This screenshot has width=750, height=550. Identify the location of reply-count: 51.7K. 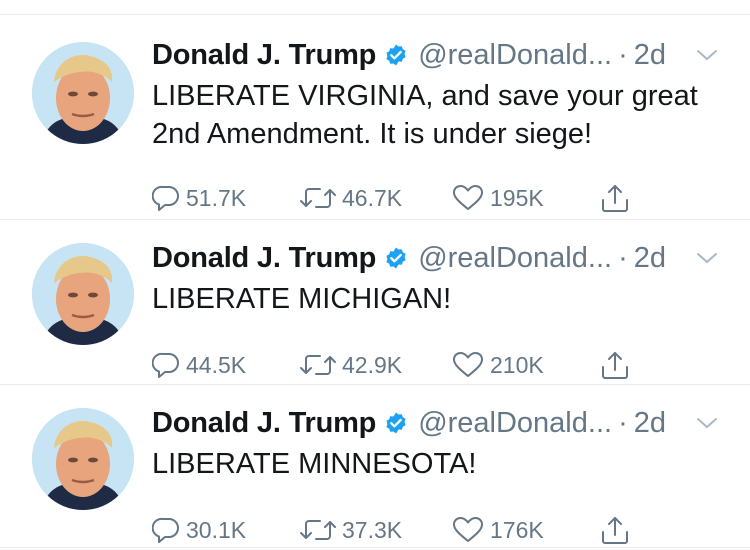
(216, 197).